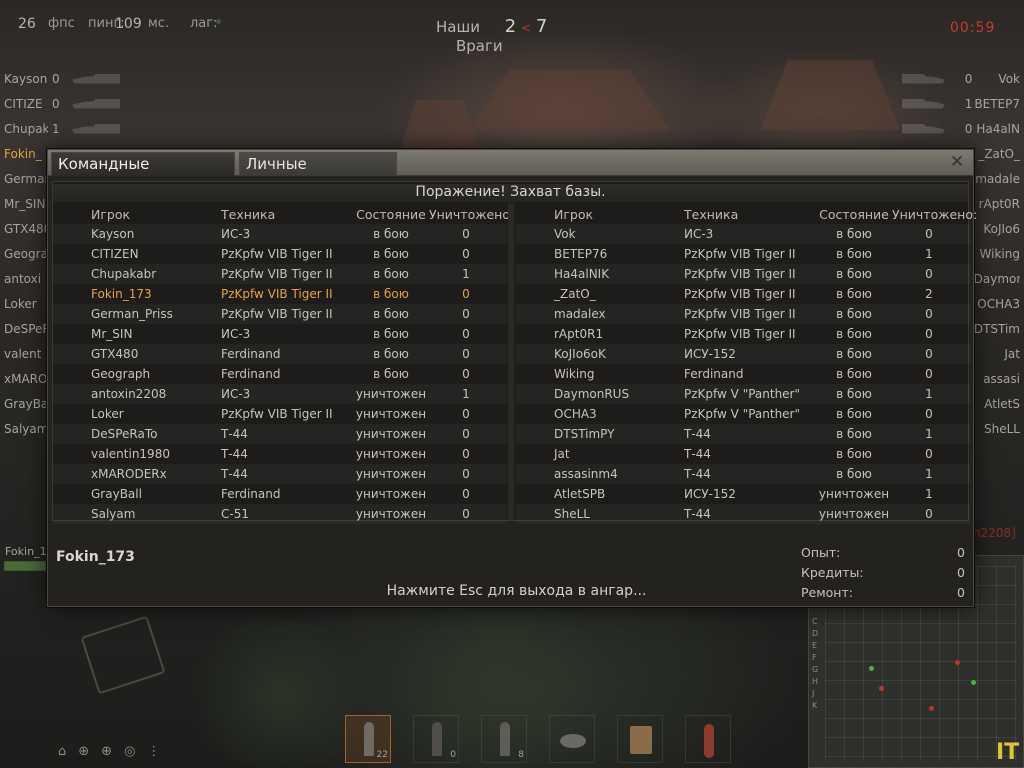  Describe the element at coordinates (96, 103) in the screenshot. I see `tank-silhouette-icon` at that location.